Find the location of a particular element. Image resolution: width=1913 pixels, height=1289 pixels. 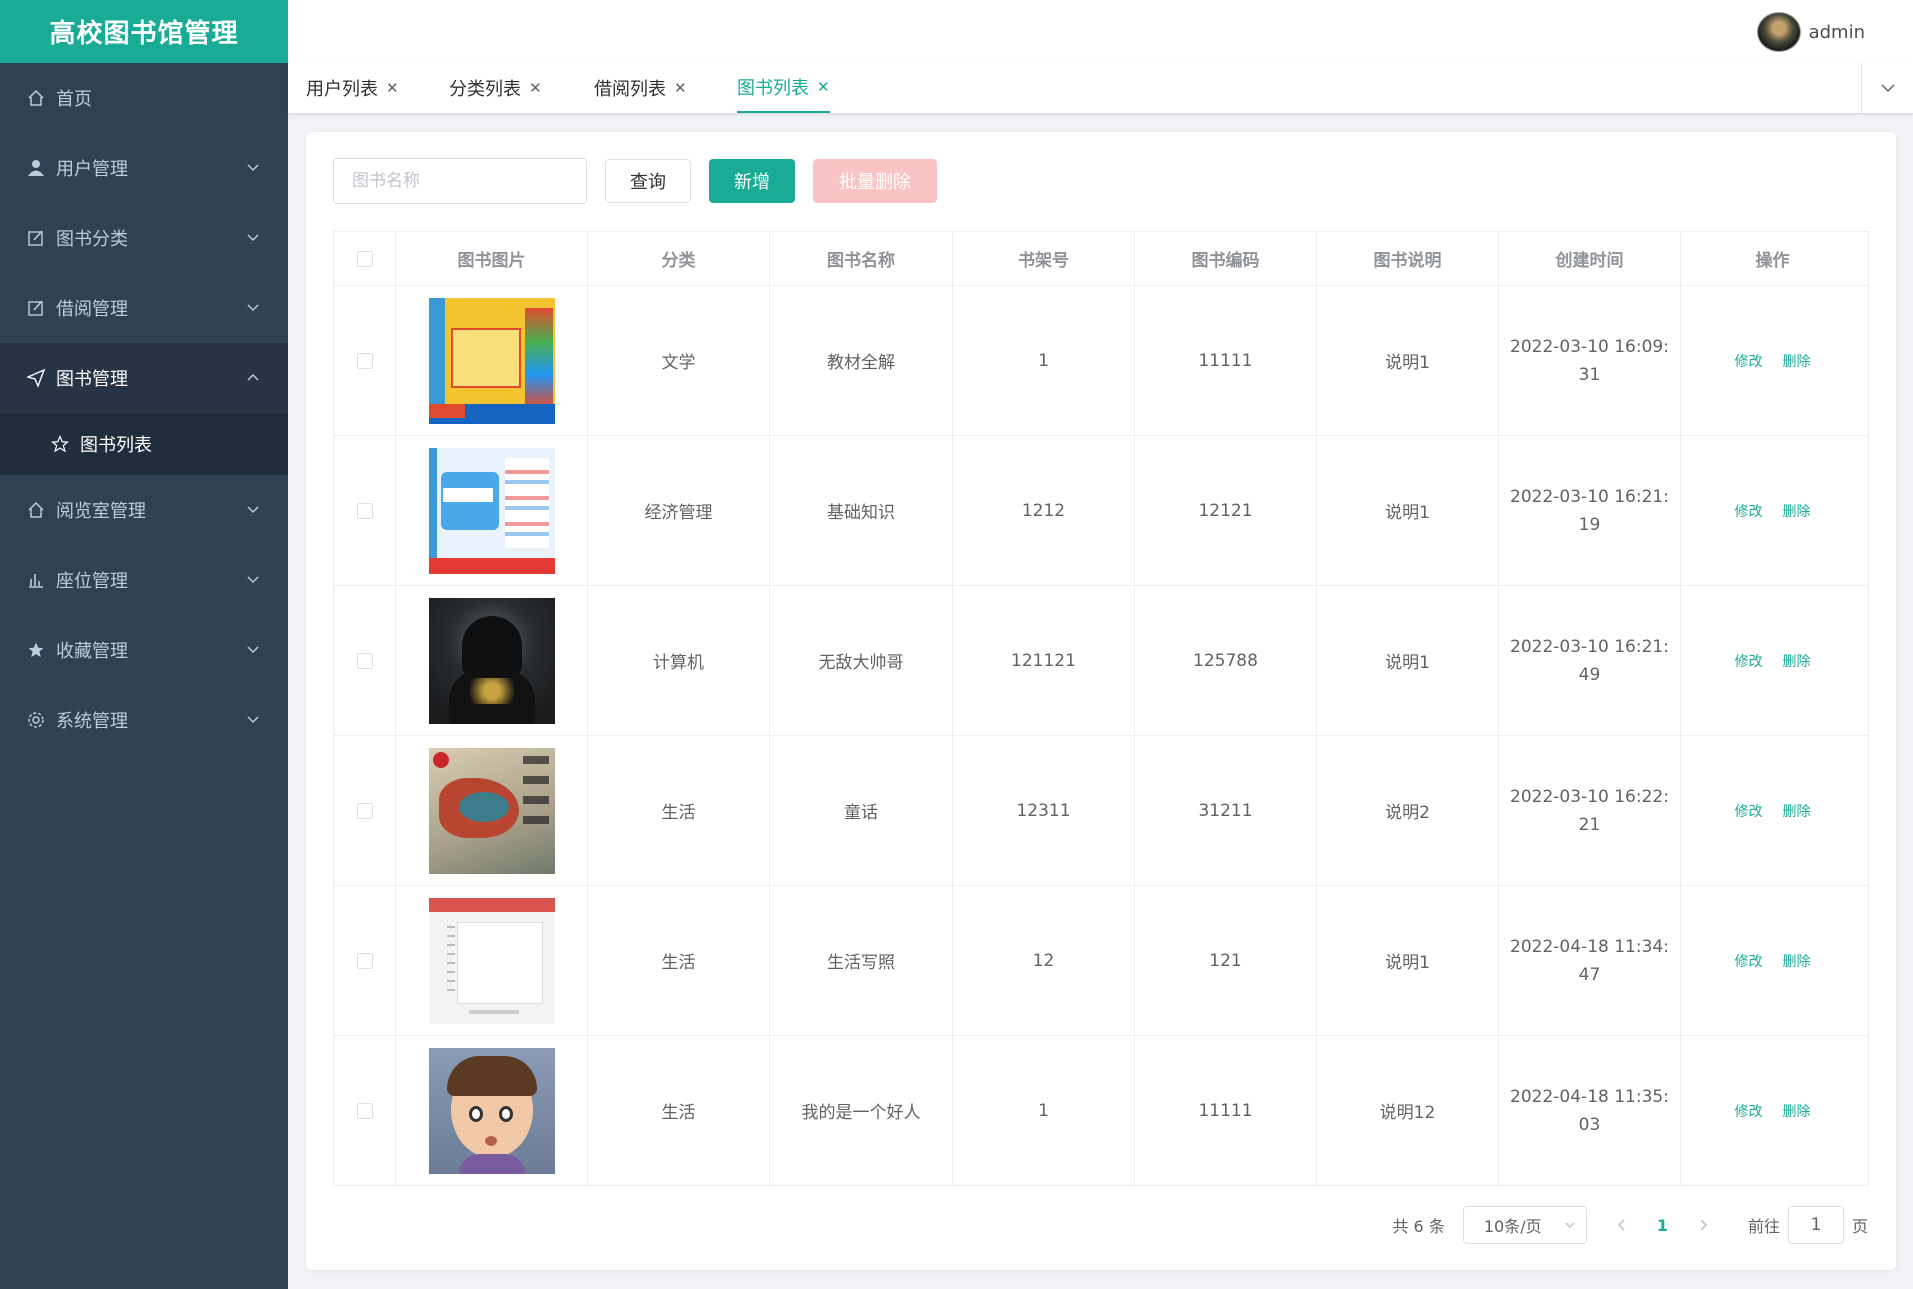

created-time-cell: 2022-03-10 16:21:19 is located at coordinates (1590, 510).